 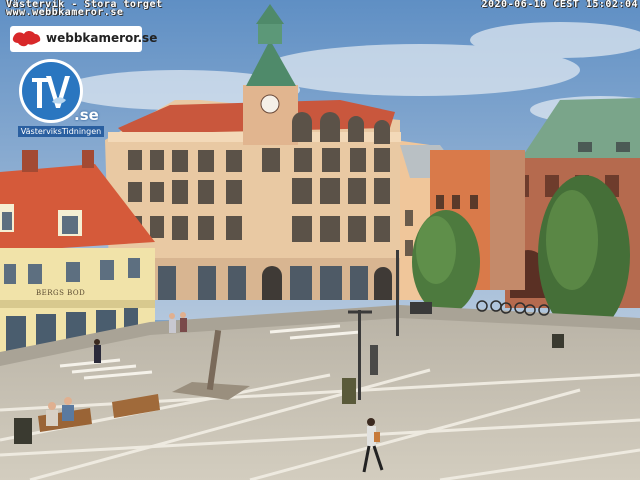 What do you see at coordinates (86, 115) in the screenshot?
I see `vt-logo-suffix: .se` at bounding box center [86, 115].